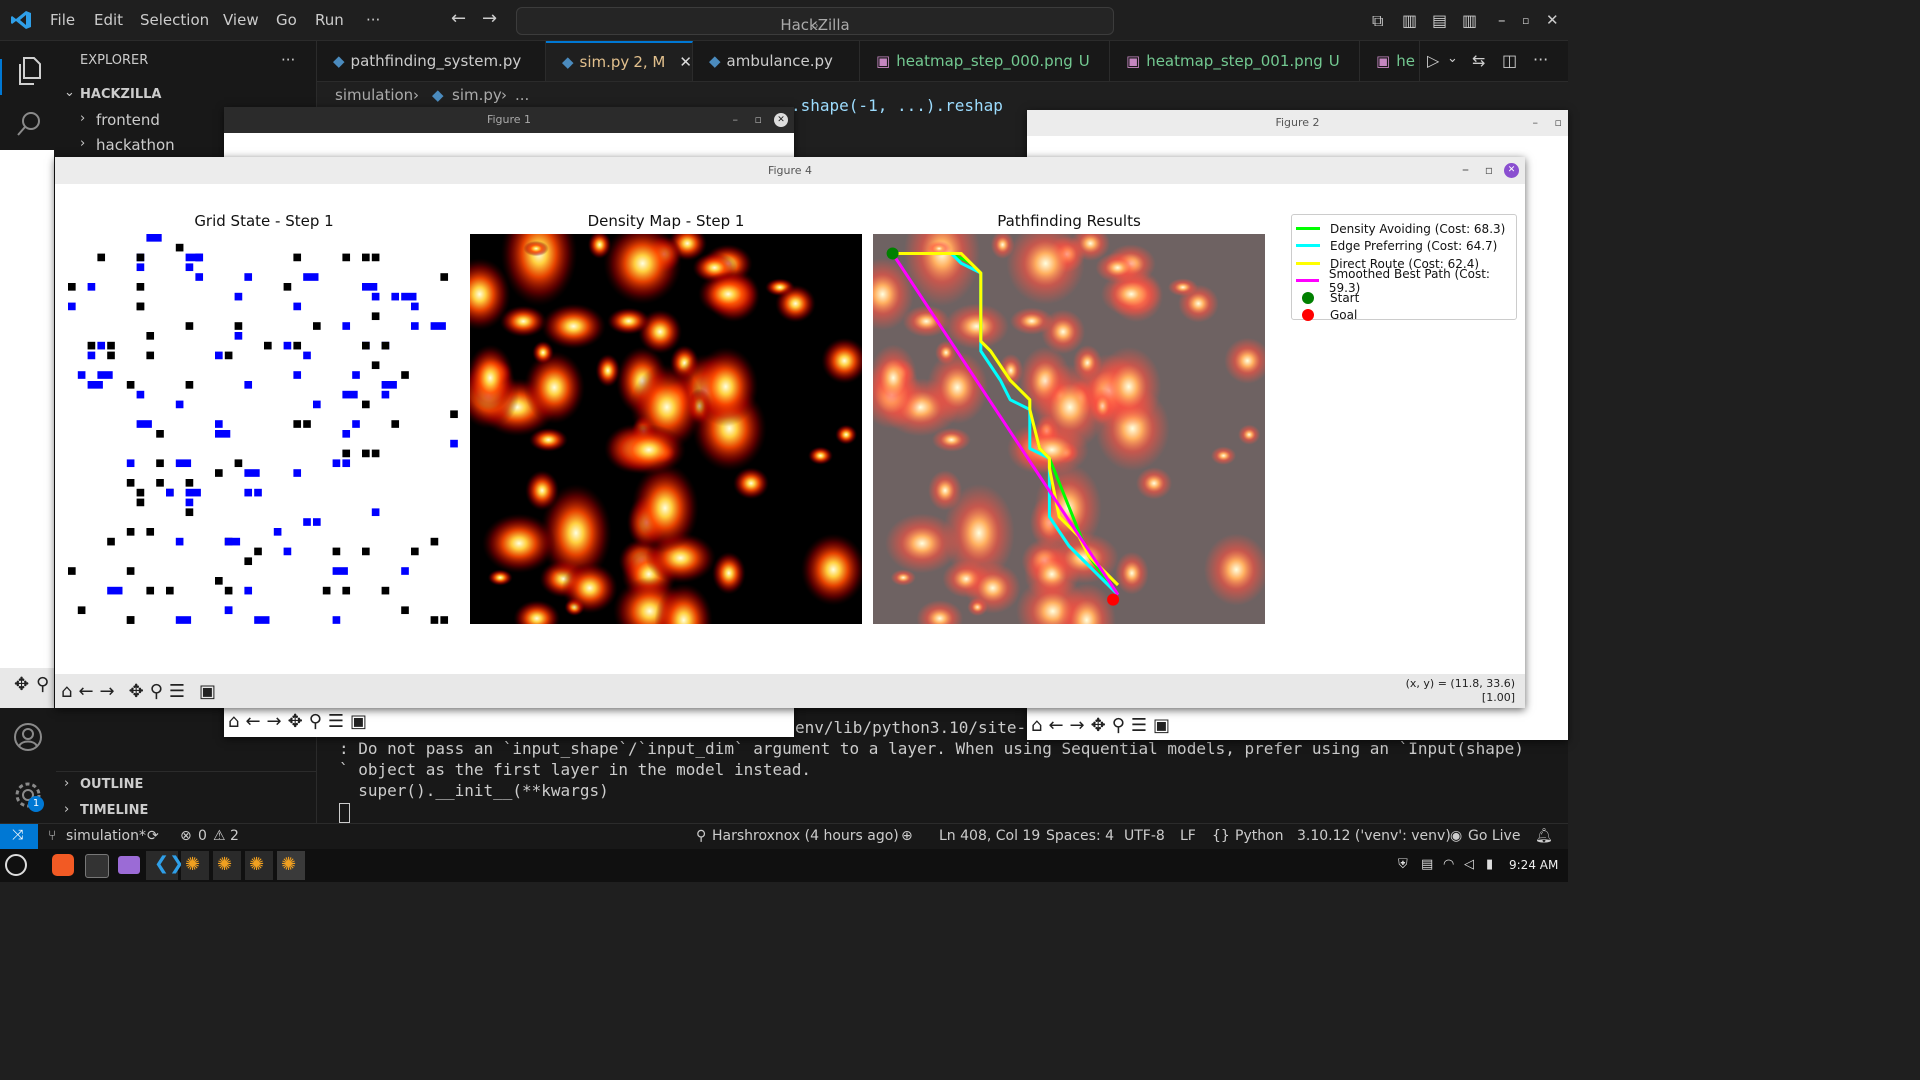 Image resolution: width=1920 pixels, height=1080 pixels. Describe the element at coordinates (1188, 836) in the screenshot. I see `line-ending: LF` at that location.